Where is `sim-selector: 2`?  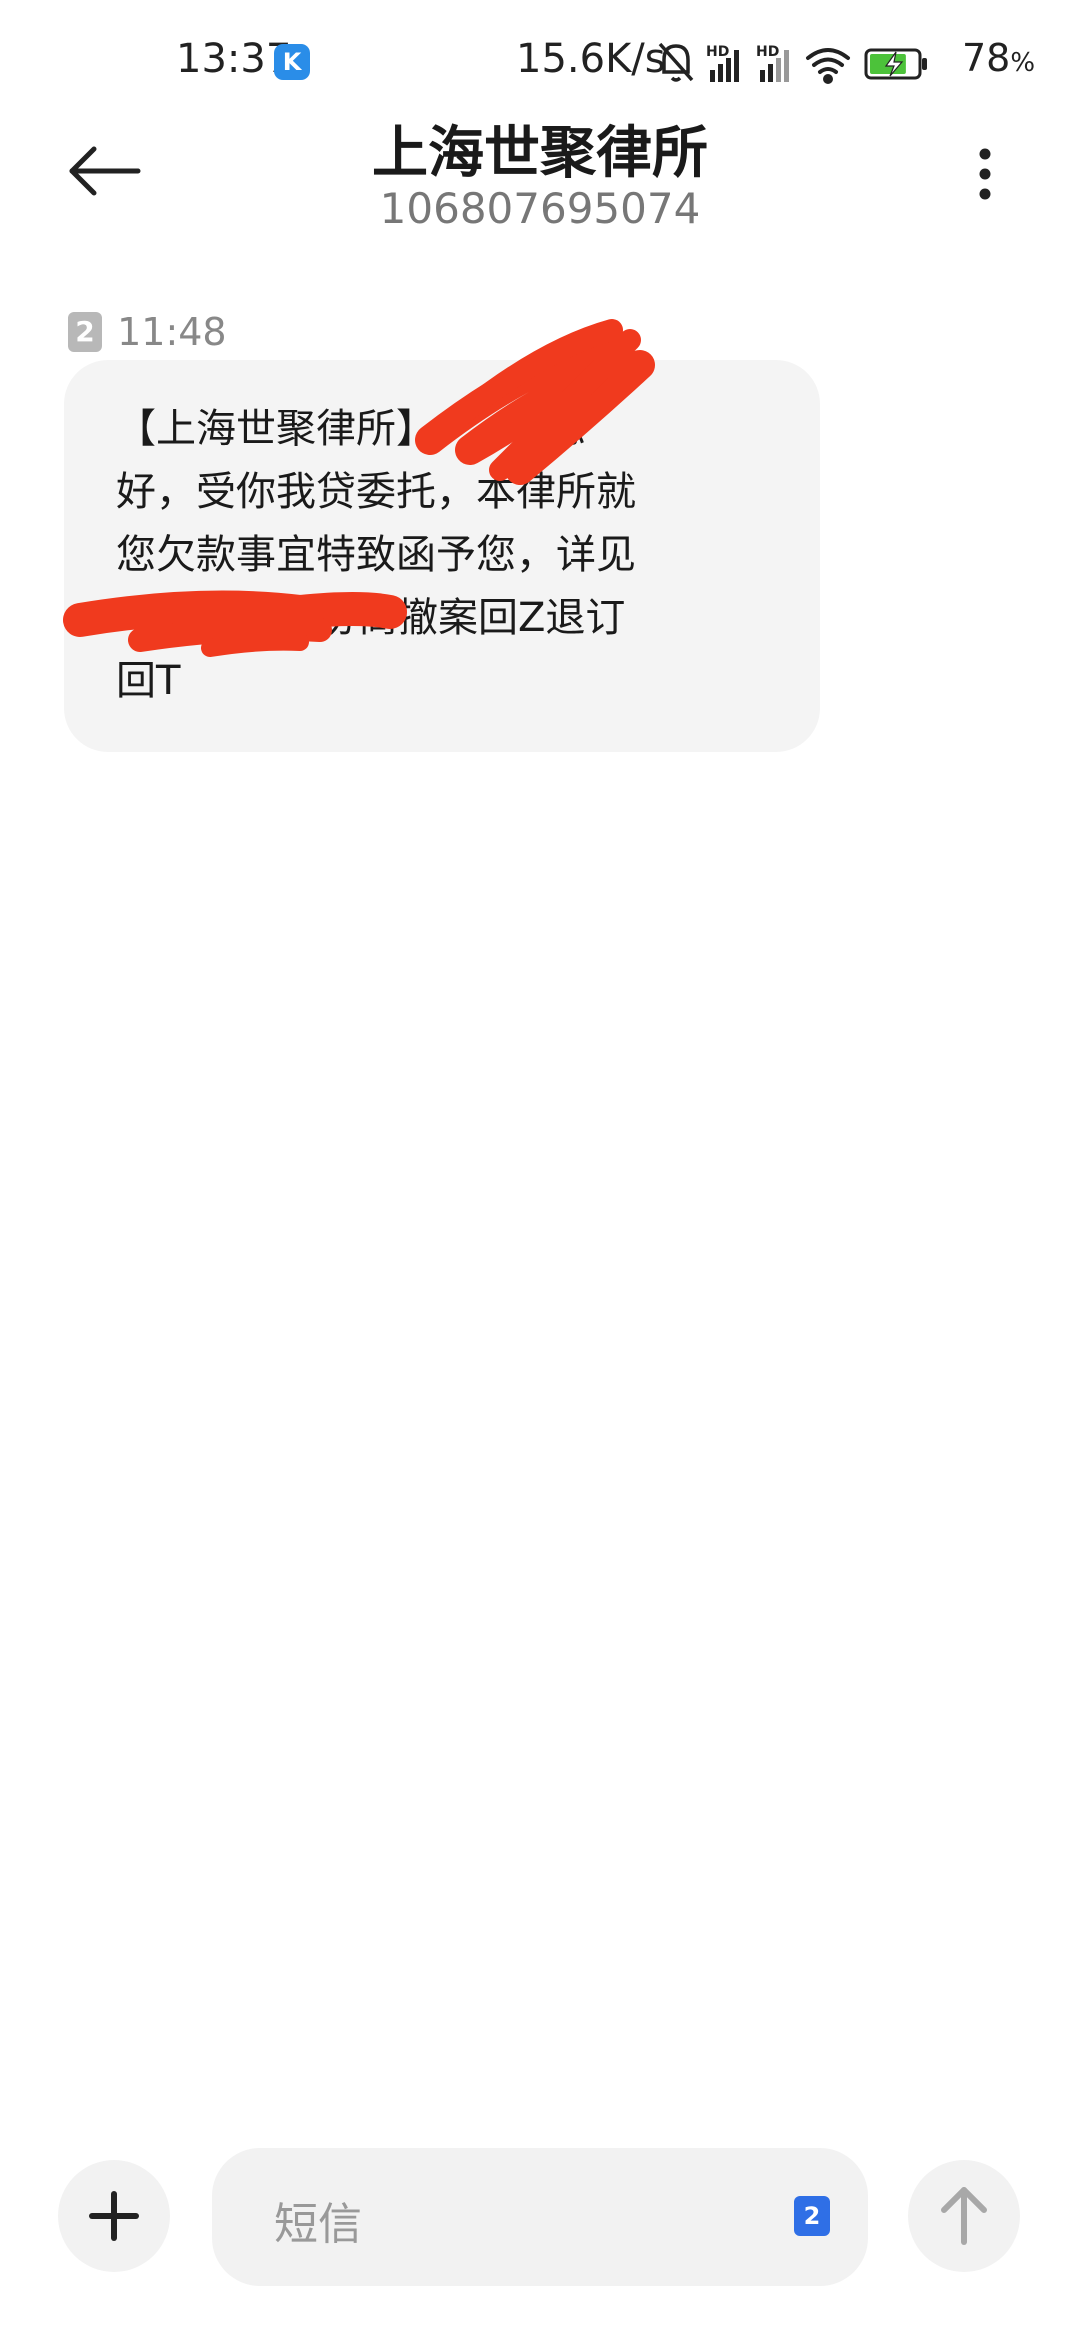 sim-selector: 2 is located at coordinates (812, 2216).